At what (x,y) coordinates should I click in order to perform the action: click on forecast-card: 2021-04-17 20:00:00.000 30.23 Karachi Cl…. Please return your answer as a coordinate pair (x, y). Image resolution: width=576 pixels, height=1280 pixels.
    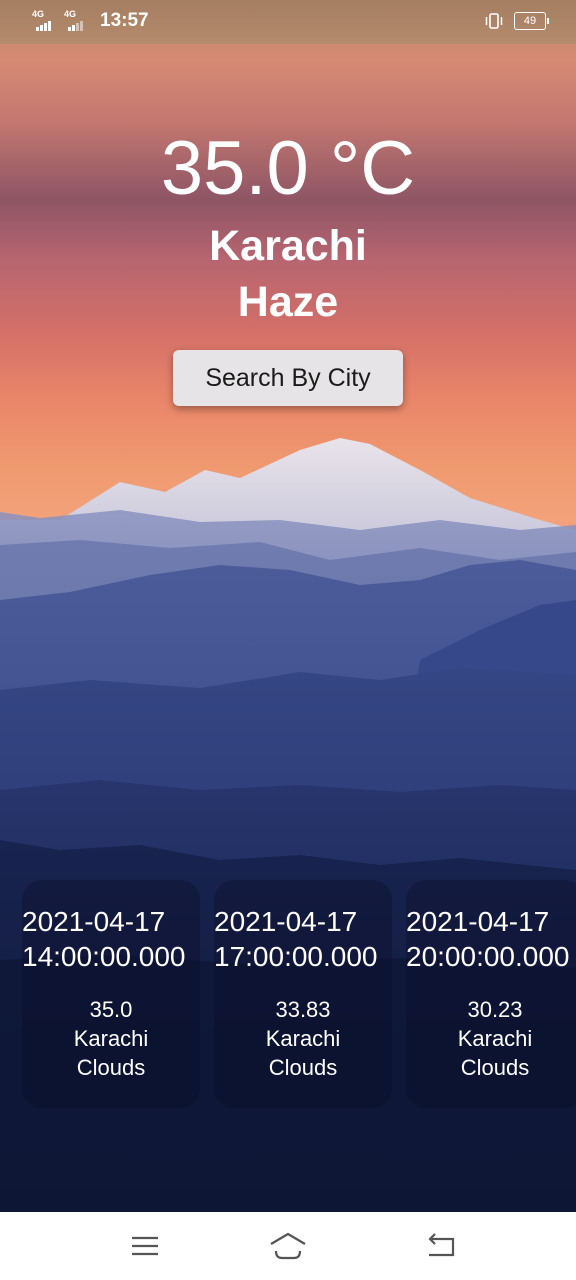
    Looking at the image, I should click on (491, 994).